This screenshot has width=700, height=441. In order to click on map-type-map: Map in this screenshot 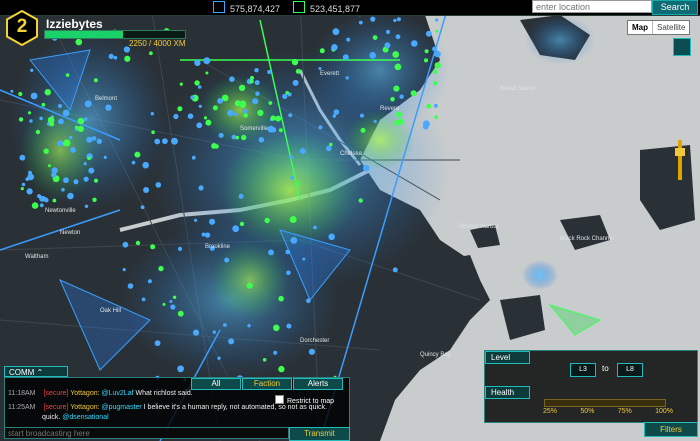, I will do `click(640, 27)`.